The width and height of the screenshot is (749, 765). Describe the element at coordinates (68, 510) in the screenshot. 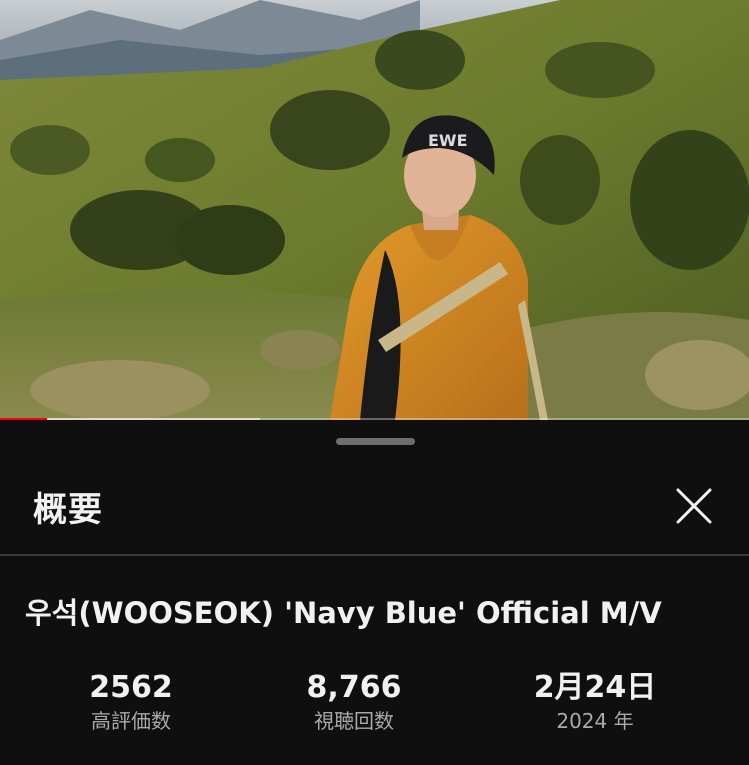

I see `sheet-title: 概要` at that location.